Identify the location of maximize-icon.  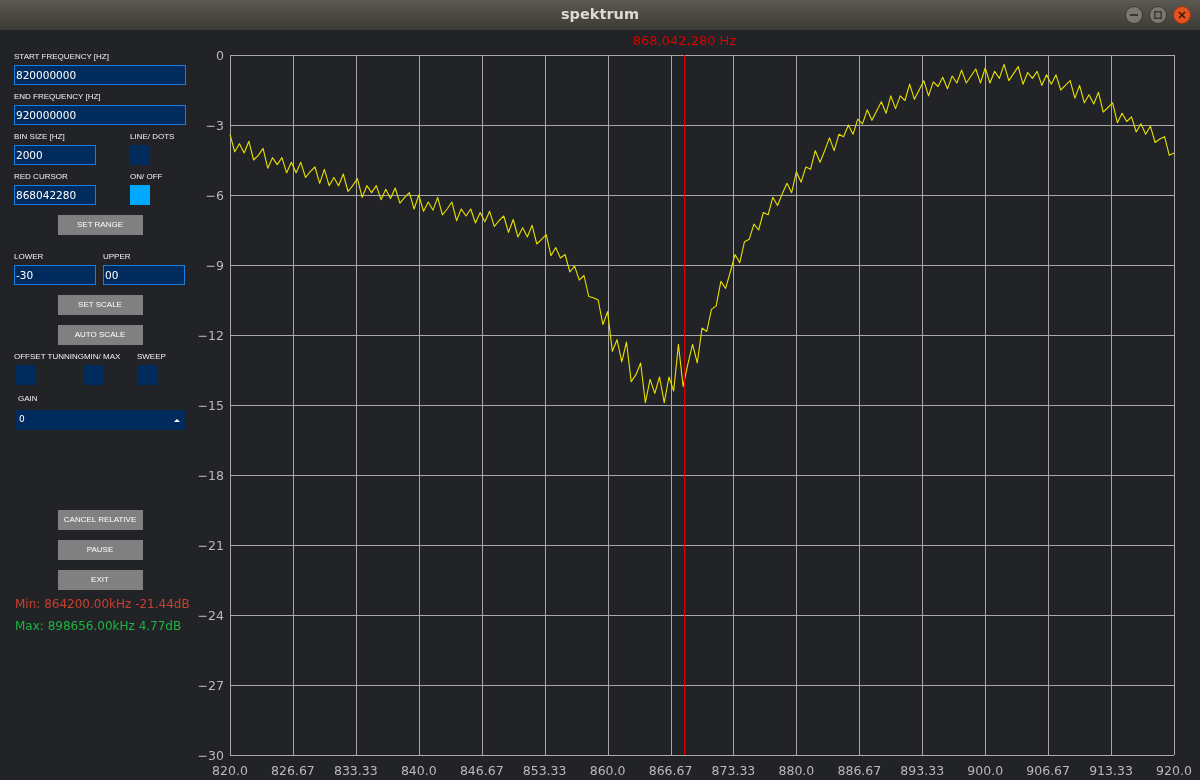
(1158, 15).